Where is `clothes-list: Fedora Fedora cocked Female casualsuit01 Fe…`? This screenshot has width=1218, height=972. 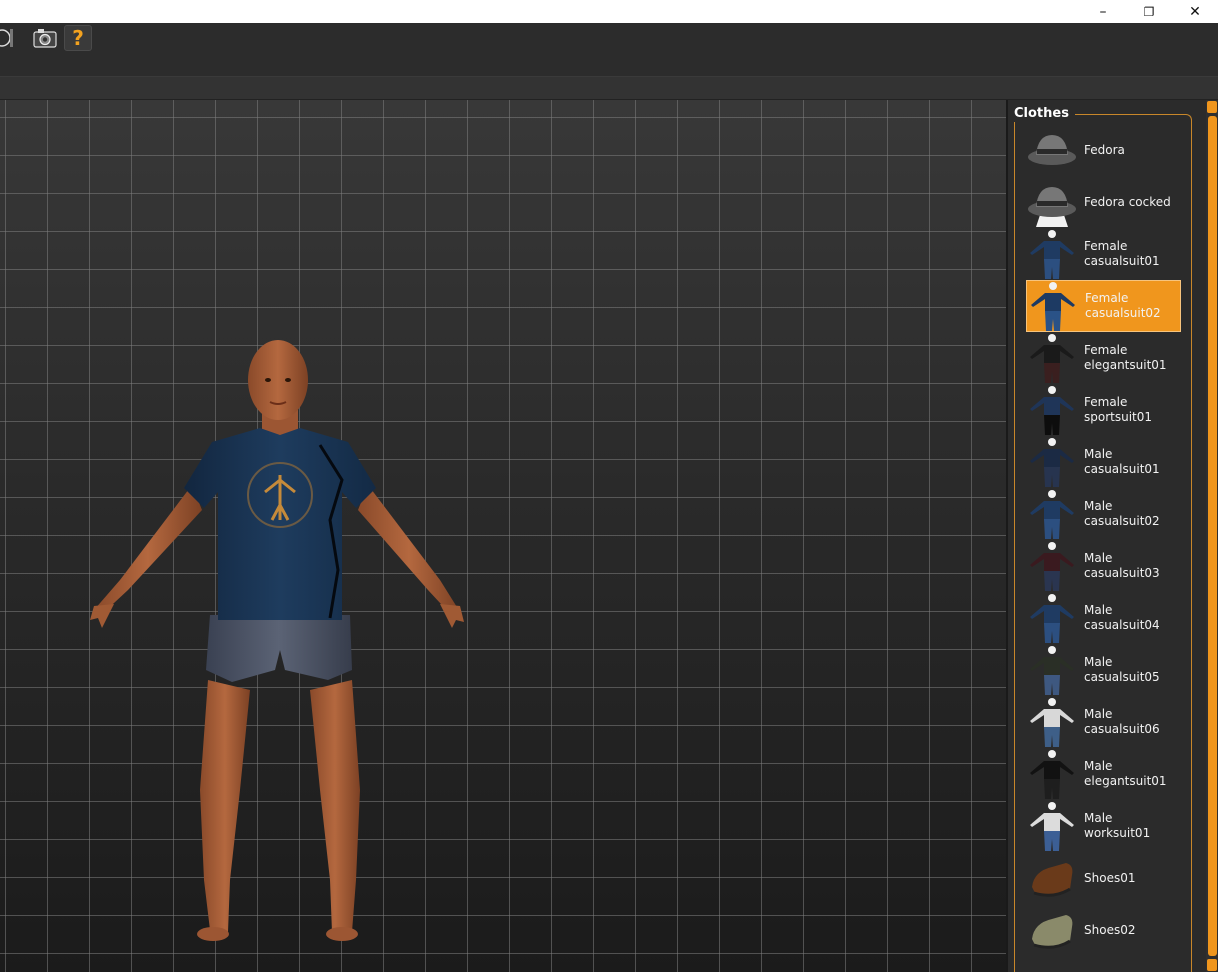
clothes-list: Fedora Fedora cocked Female casualsuit01 Fe… is located at coordinates (1104, 540).